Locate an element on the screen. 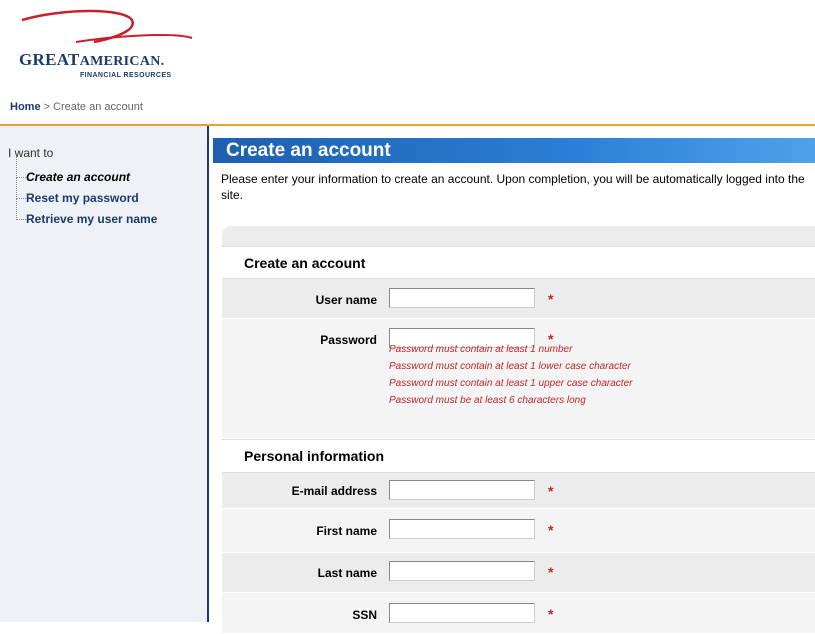 The image size is (815, 634). logo-swoosh-icon is located at coordinates (107, 26).